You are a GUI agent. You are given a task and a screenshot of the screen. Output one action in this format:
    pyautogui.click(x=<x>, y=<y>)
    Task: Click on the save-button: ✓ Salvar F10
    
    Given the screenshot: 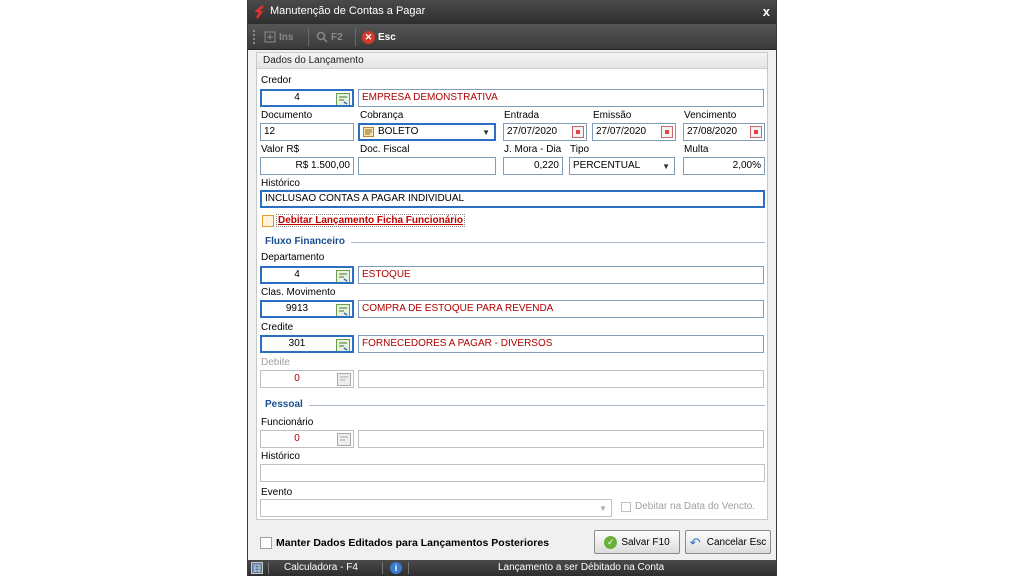 What is the action you would take?
    pyautogui.click(x=637, y=542)
    